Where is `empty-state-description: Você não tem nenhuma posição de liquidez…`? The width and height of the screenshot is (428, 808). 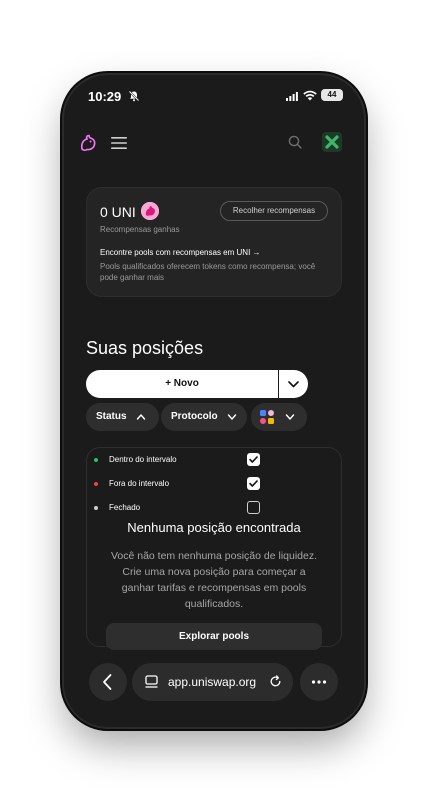 empty-state-description: Você não tem nenhuma posição de liquidez… is located at coordinates (214, 580).